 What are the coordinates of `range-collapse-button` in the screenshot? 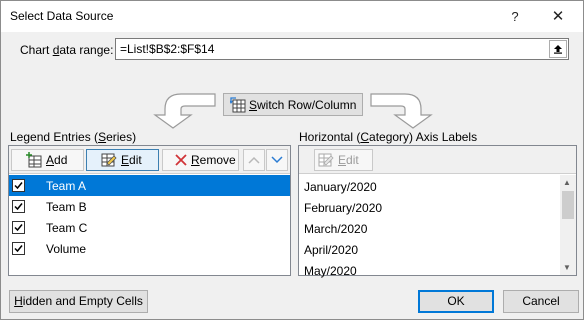 It's located at (558, 49).